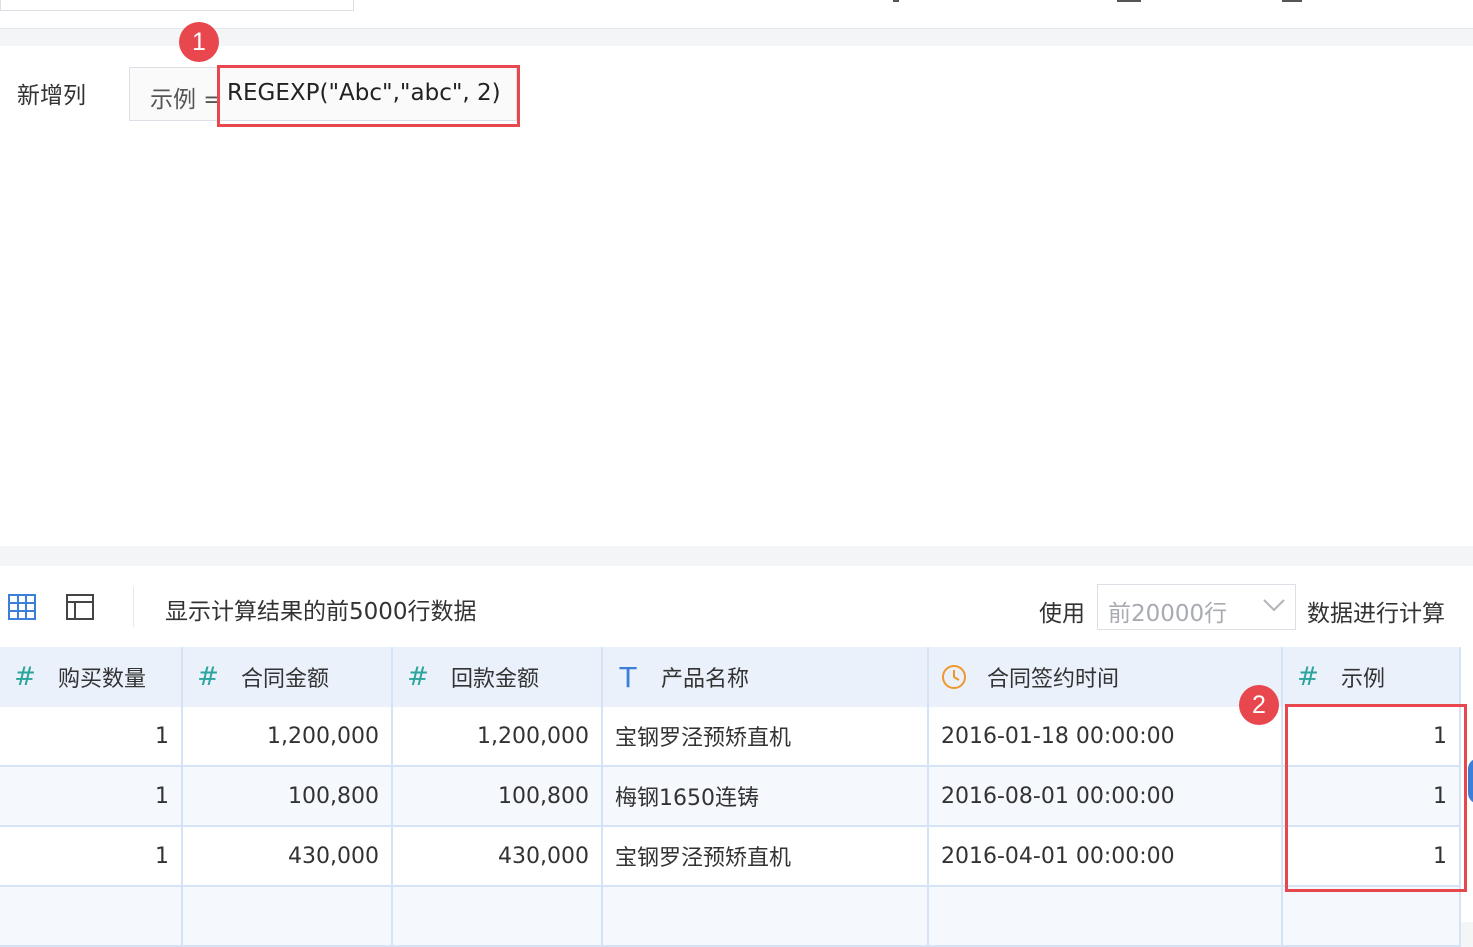  I want to click on column-header-label: 示例, so click(1363, 679).